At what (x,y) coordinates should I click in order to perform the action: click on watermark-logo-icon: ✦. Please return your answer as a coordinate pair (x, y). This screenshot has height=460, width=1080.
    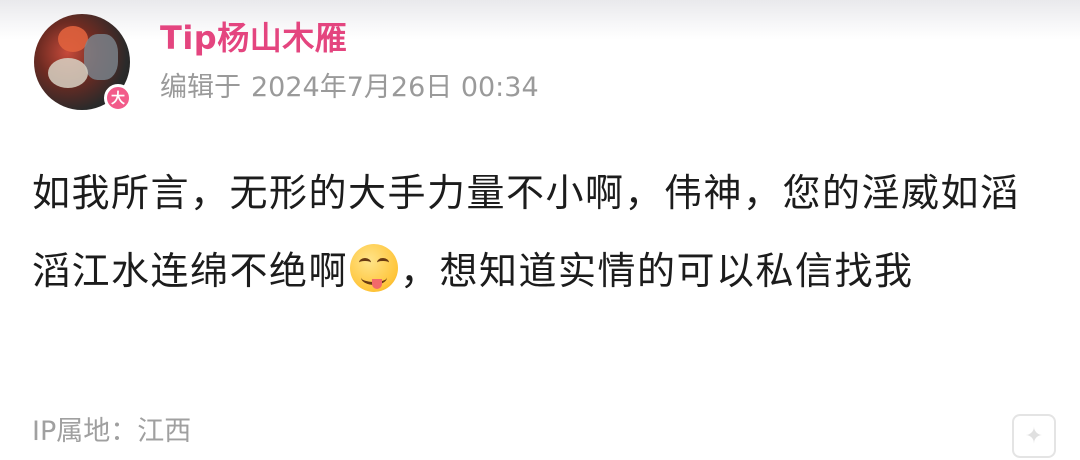
    Looking at the image, I should click on (1034, 436).